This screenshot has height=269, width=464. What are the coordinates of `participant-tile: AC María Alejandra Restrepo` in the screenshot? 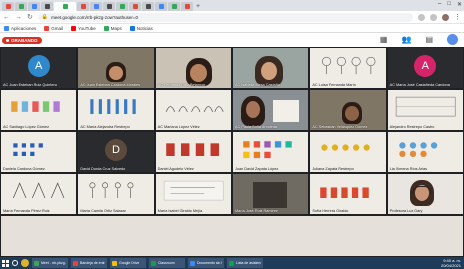 It's located at (116, 110).